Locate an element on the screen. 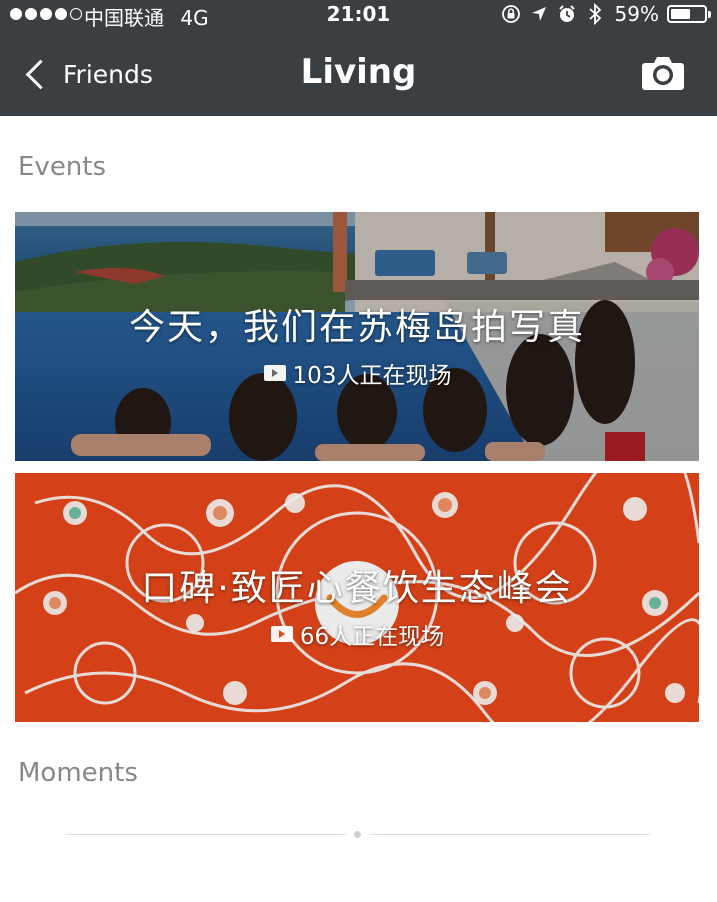 The height and width of the screenshot is (902, 717). navigation-bar: Friends Living is located at coordinates (358, 73).